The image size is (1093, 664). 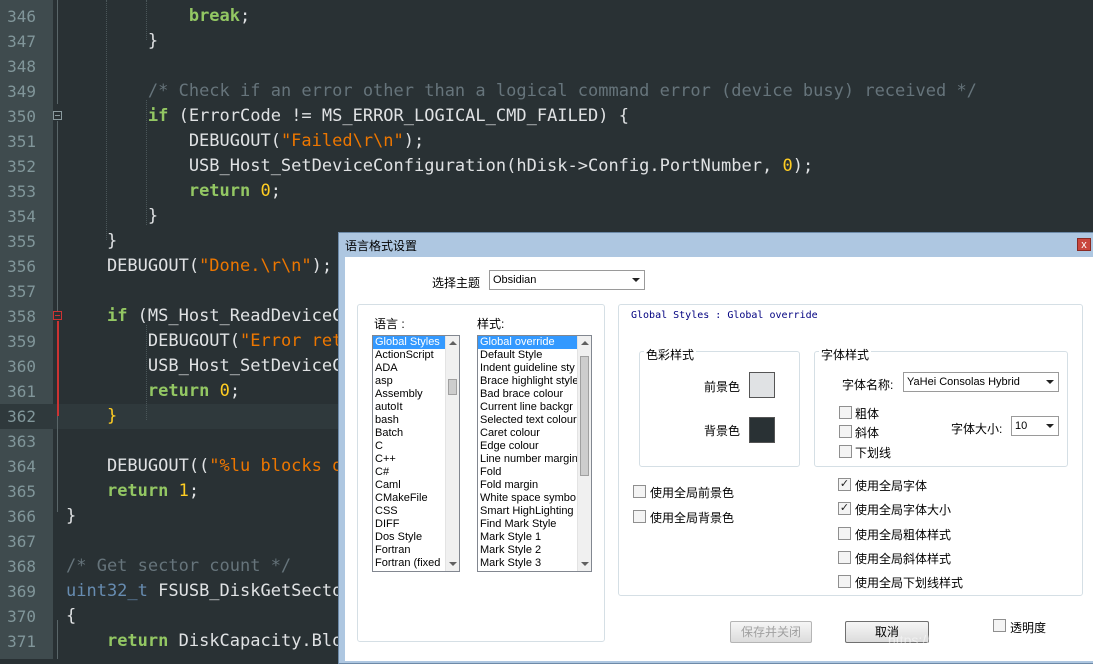 What do you see at coordinates (716, 244) in the screenshot?
I see `dialog-titlebar: 语言格式设置 x` at bounding box center [716, 244].